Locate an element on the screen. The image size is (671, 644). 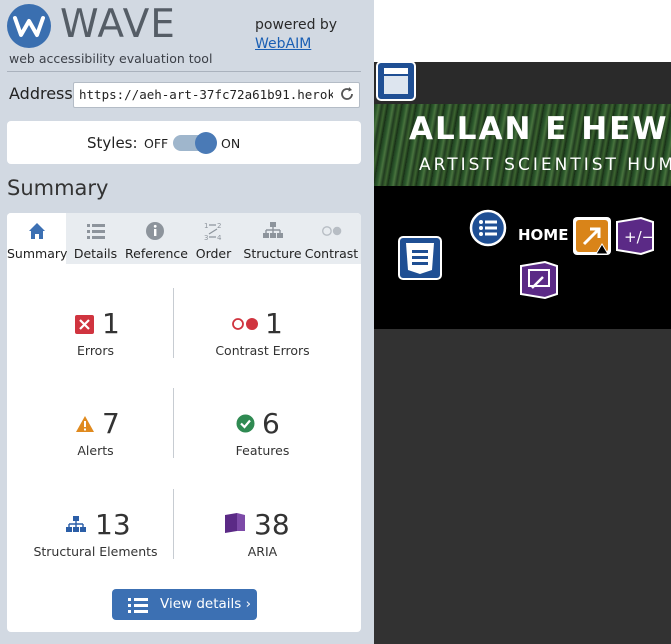
preview-nav-home: HOME is located at coordinates (543, 235).